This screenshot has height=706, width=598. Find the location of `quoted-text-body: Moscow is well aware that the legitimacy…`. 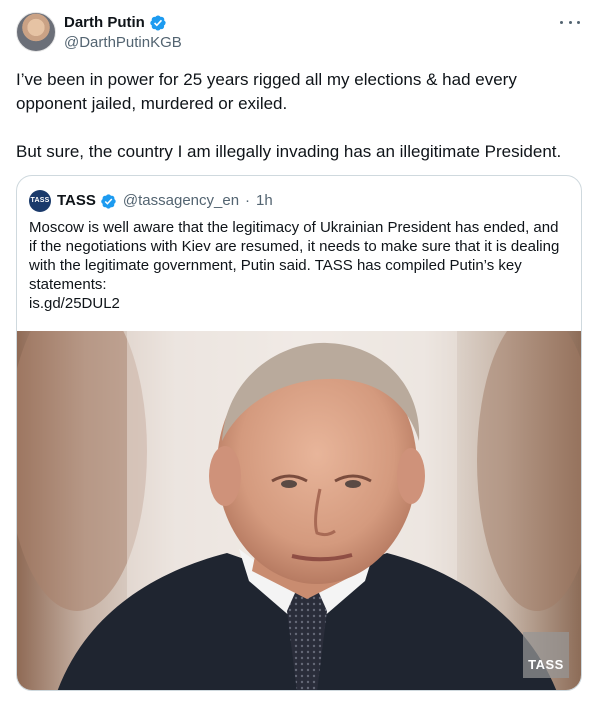

quoted-text-body: Moscow is well aware that the legitimacy… is located at coordinates (294, 256).